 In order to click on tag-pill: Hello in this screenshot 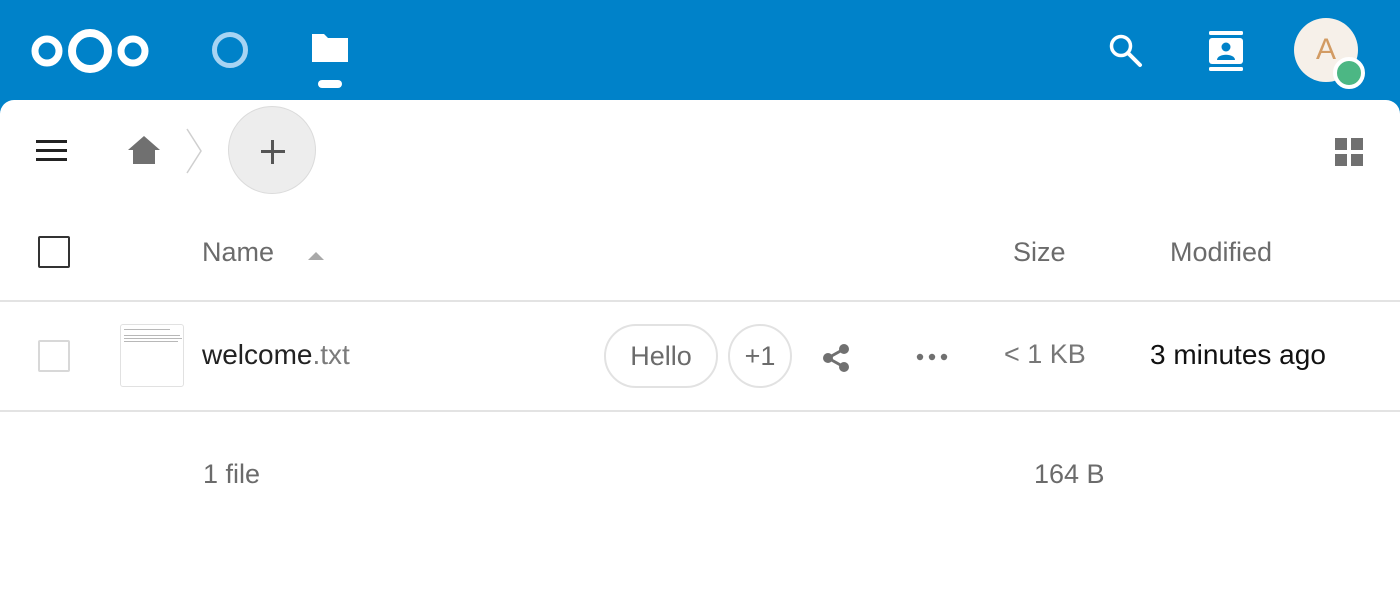, I will do `click(661, 356)`.